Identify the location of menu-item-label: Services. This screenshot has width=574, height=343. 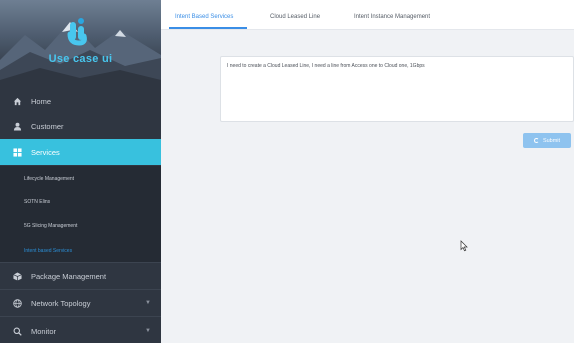
(45, 152).